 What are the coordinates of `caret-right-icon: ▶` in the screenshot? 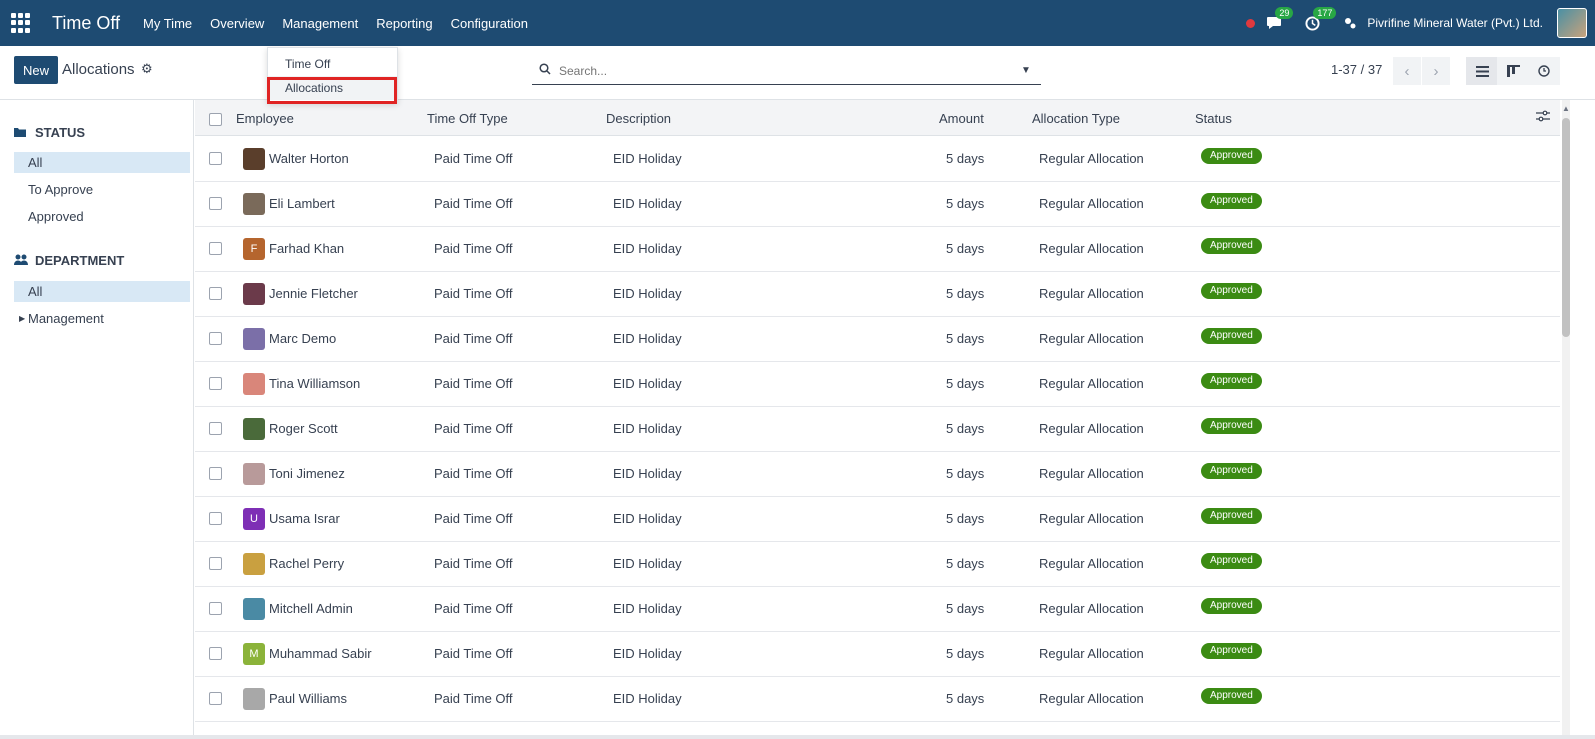 It's located at (22, 318).